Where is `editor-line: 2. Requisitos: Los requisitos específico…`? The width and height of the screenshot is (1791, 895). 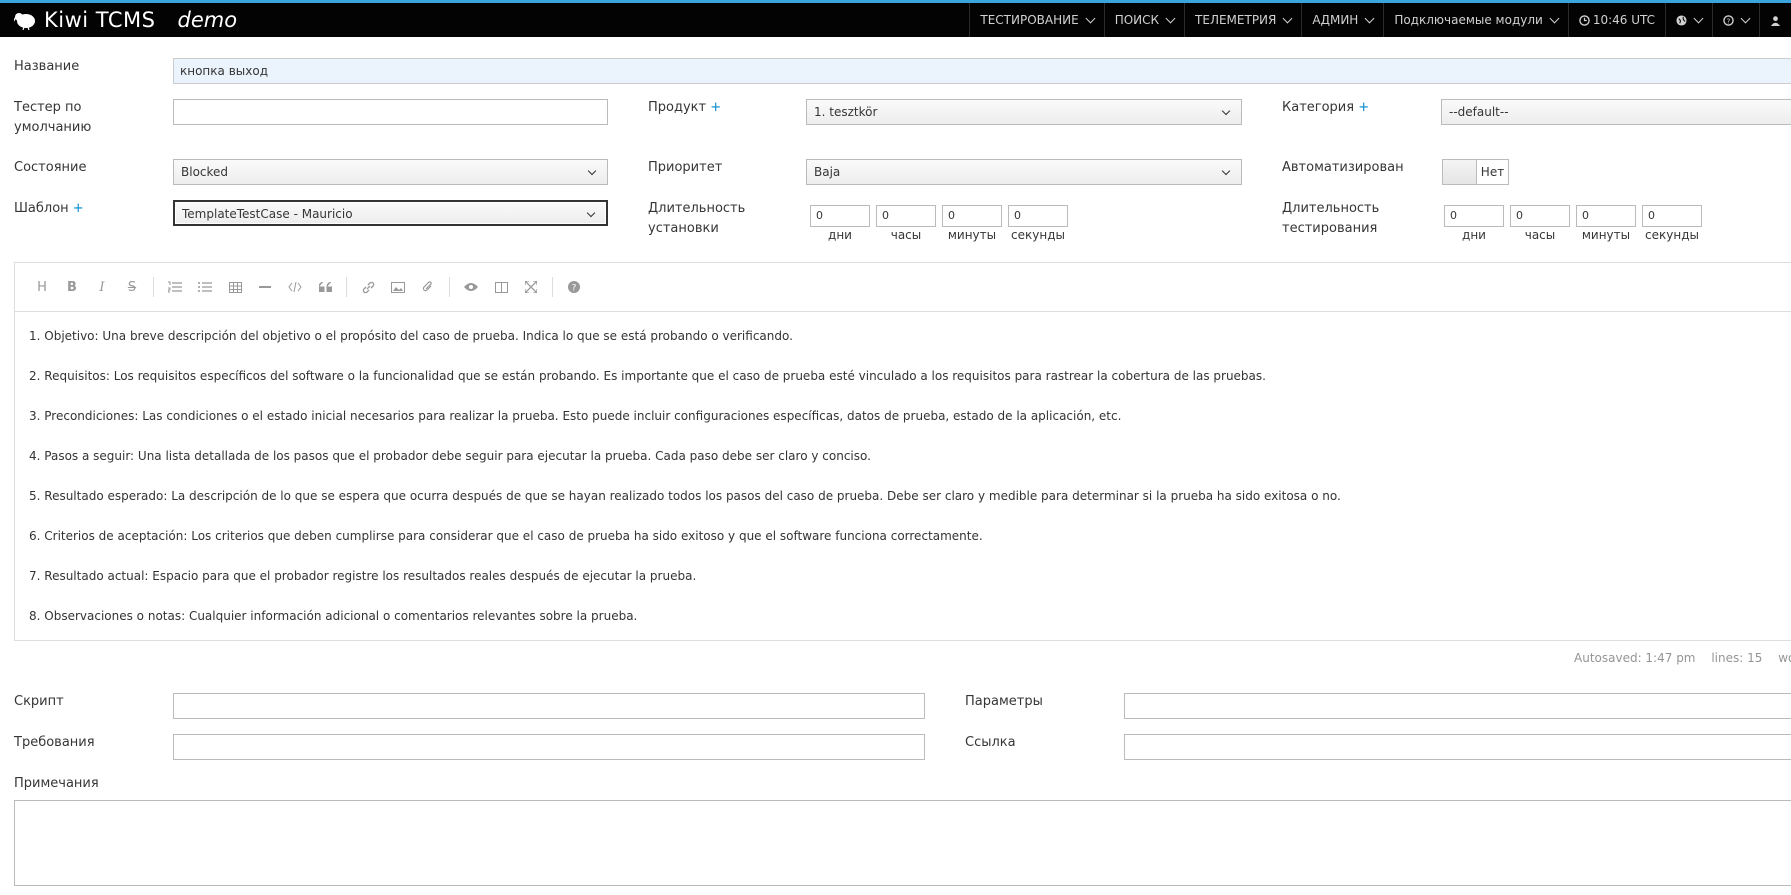
editor-line: 2. Requisitos: Los requisitos específico… is located at coordinates (647, 376).